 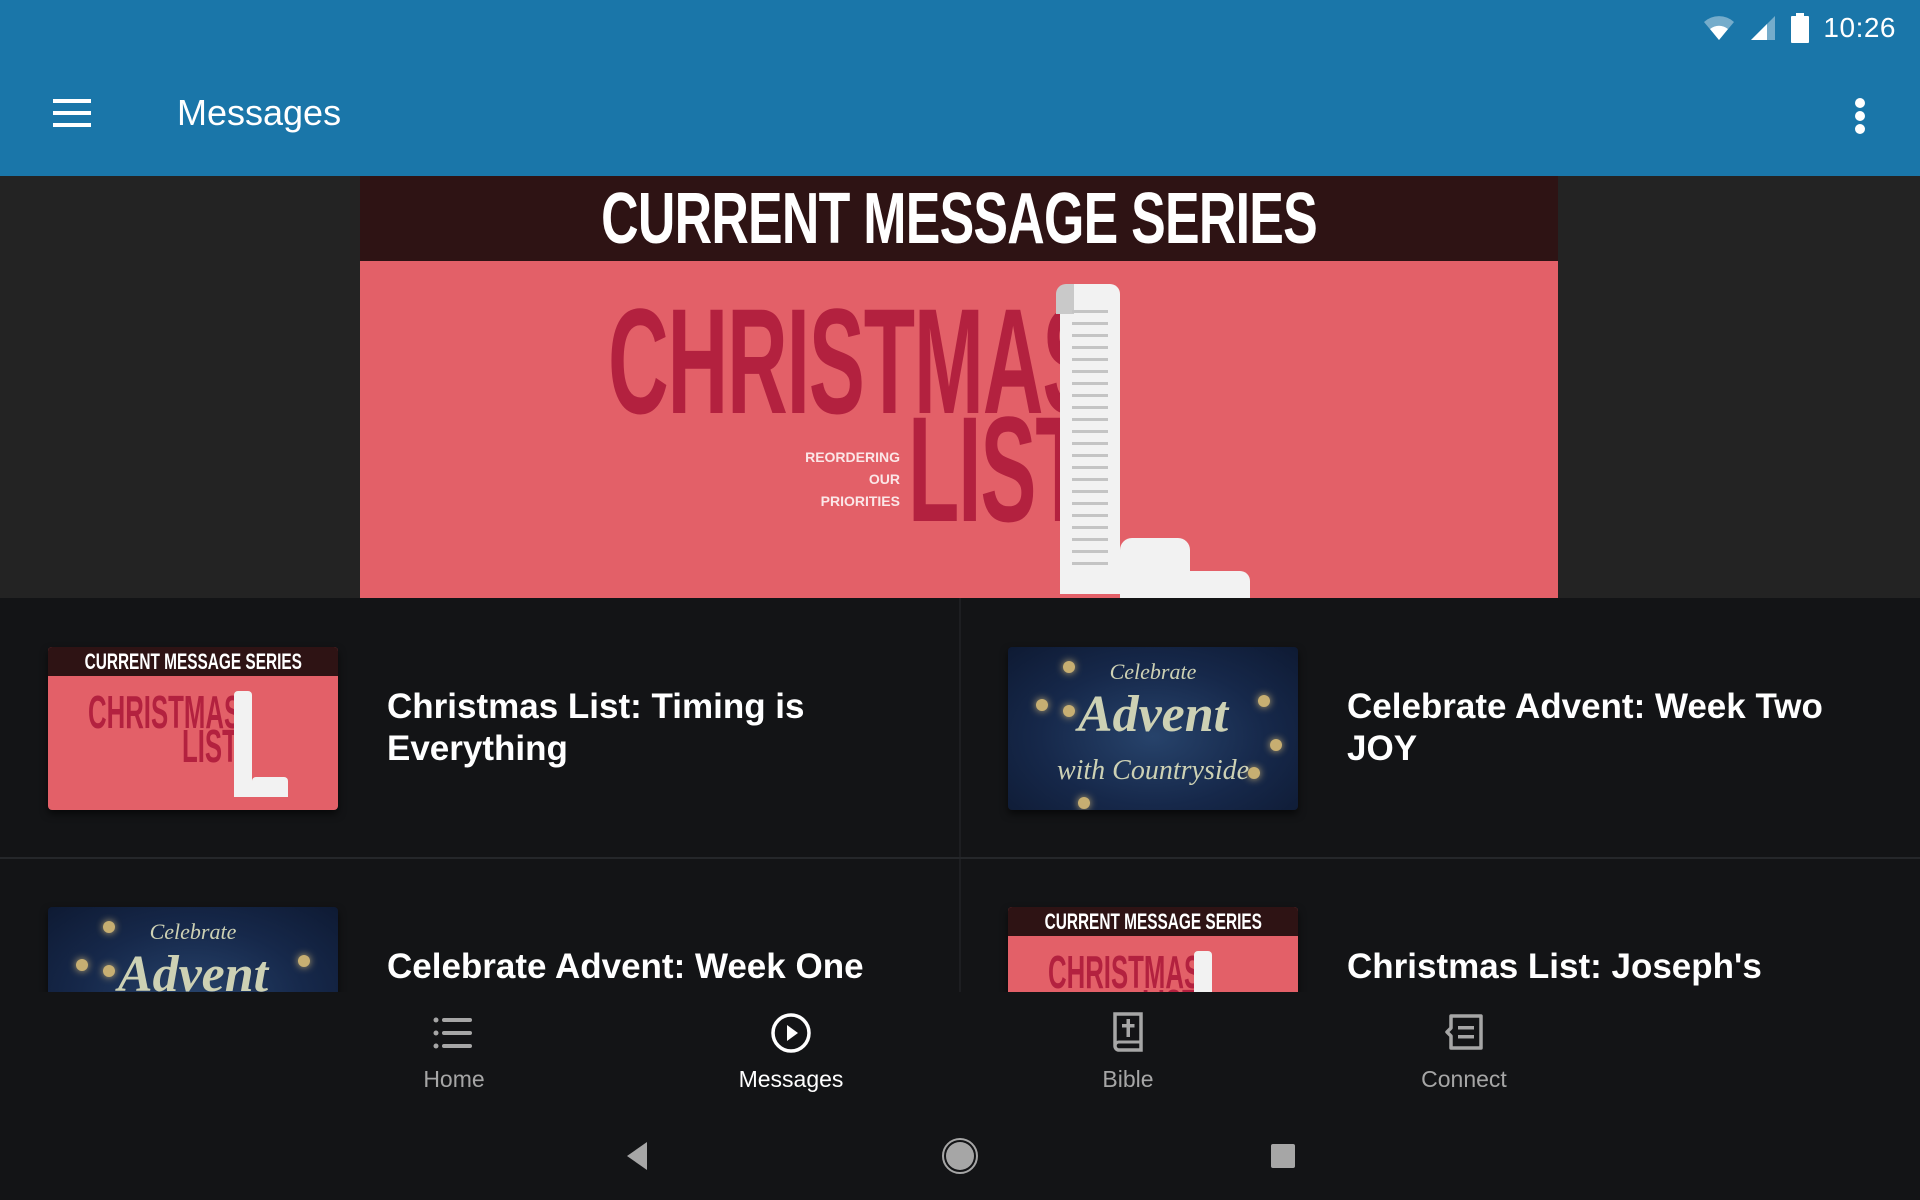 What do you see at coordinates (884, 479) in the screenshot?
I see `tagline-line: OUR` at bounding box center [884, 479].